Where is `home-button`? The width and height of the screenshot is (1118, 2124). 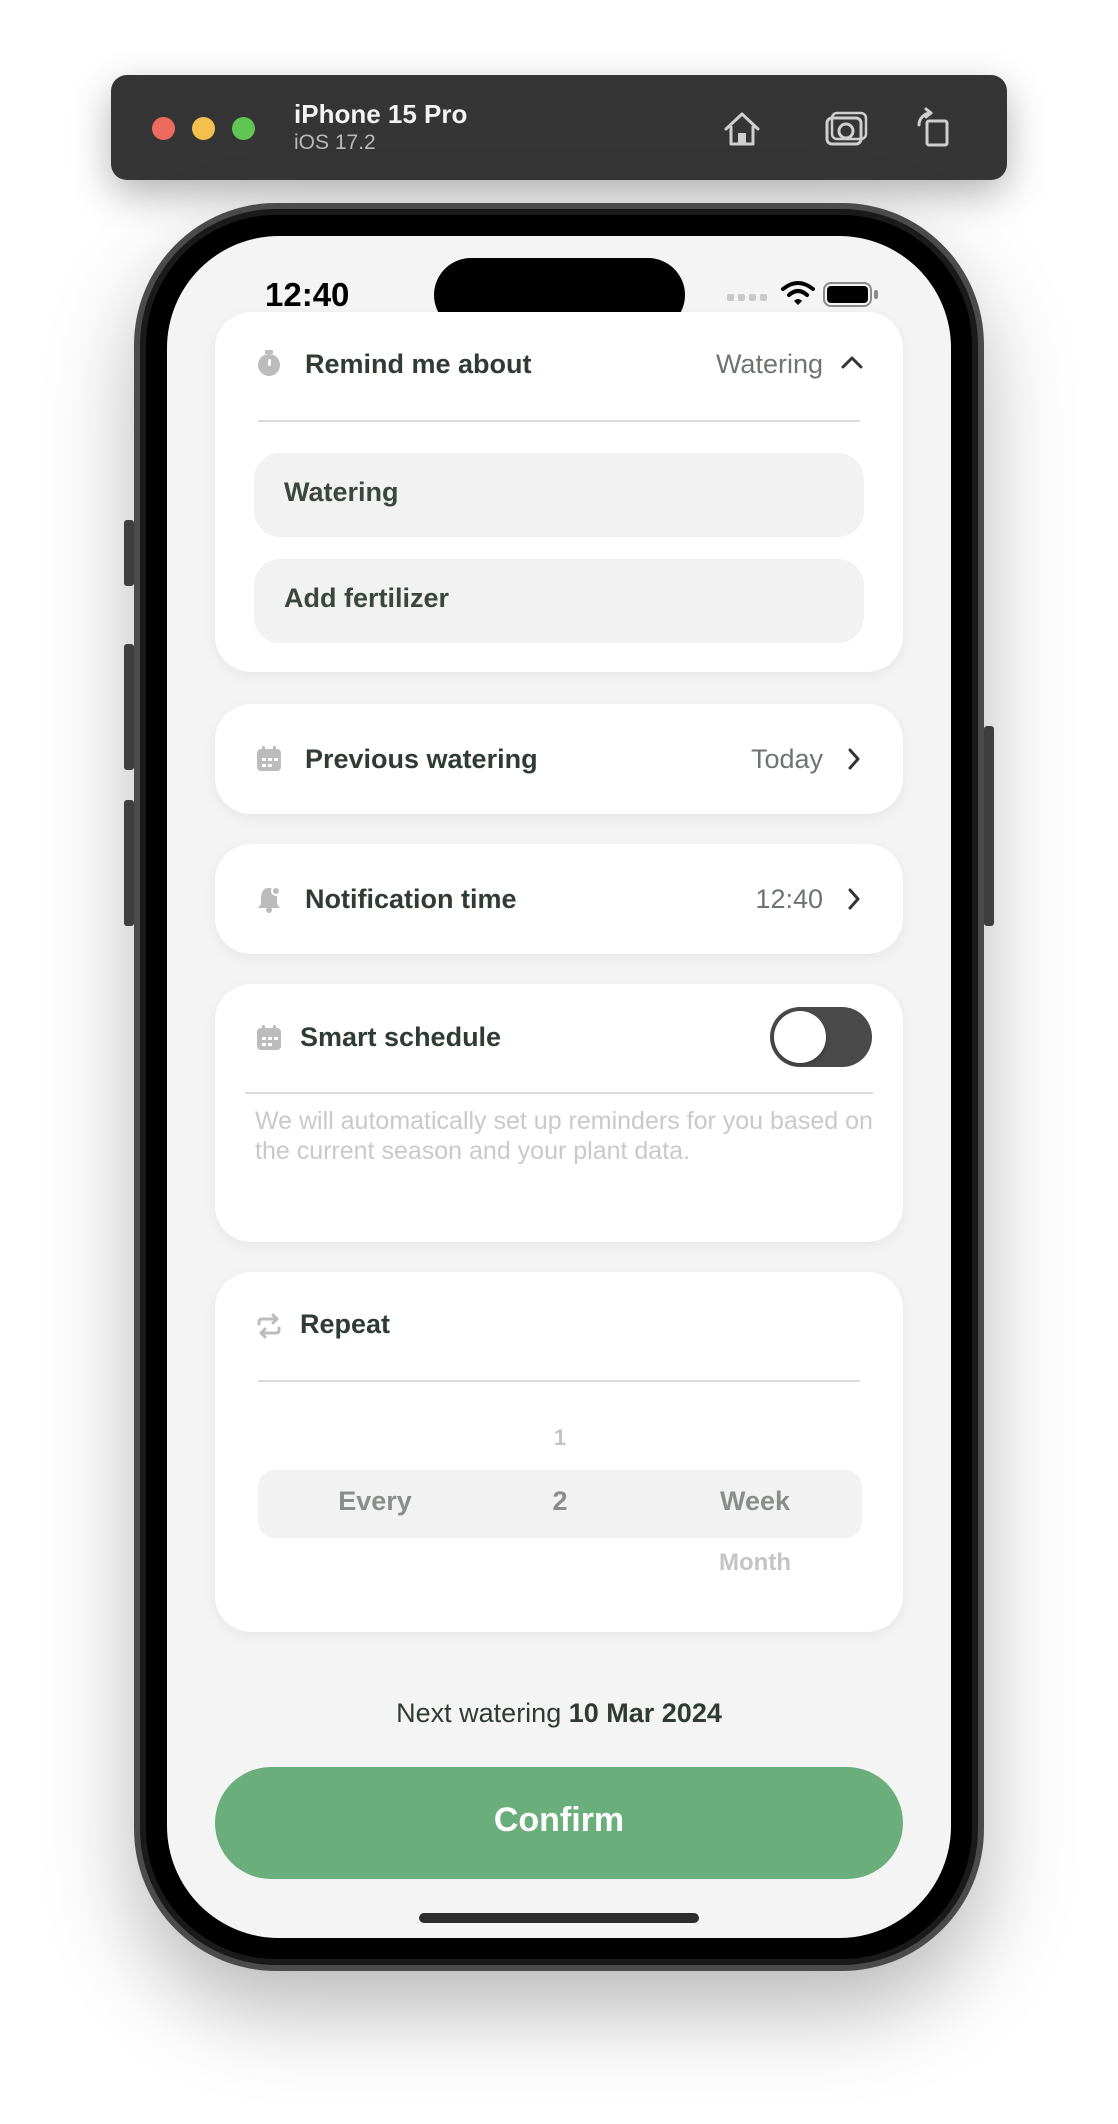
home-button is located at coordinates (742, 129).